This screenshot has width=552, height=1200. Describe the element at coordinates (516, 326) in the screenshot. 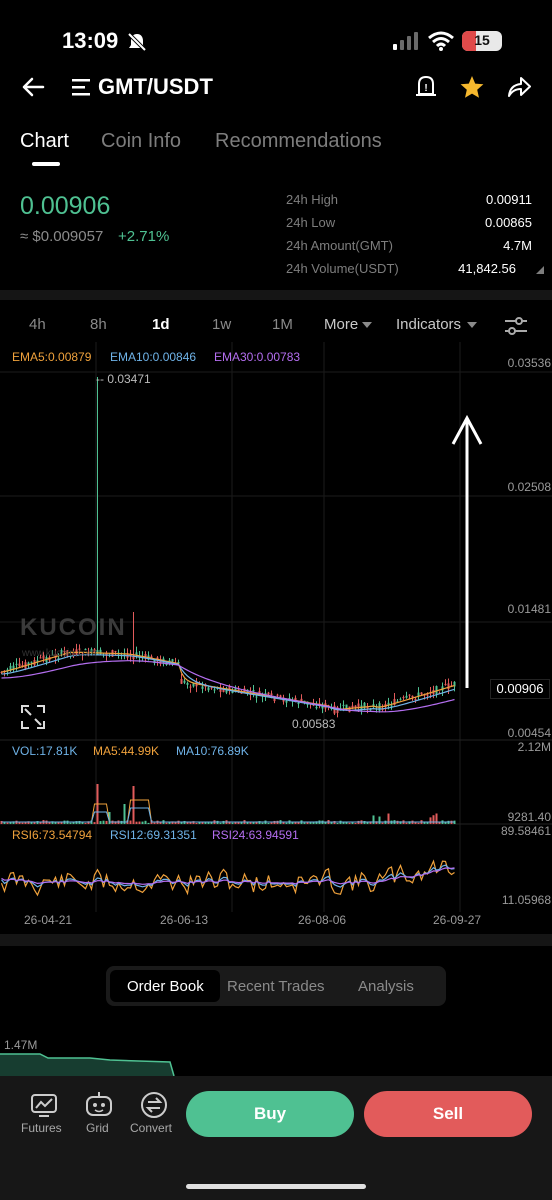

I see `chart-settings-icon` at that location.